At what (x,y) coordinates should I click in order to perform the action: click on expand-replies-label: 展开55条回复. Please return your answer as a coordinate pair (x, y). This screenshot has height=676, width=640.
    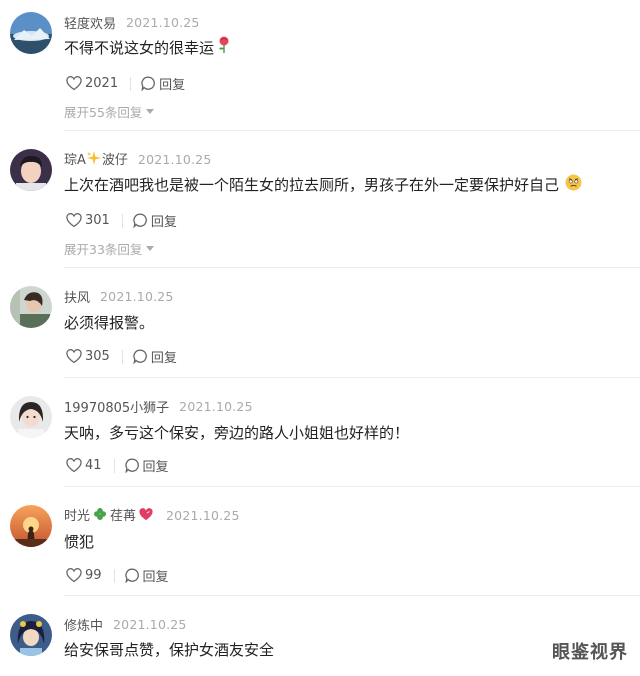
    Looking at the image, I should click on (103, 112).